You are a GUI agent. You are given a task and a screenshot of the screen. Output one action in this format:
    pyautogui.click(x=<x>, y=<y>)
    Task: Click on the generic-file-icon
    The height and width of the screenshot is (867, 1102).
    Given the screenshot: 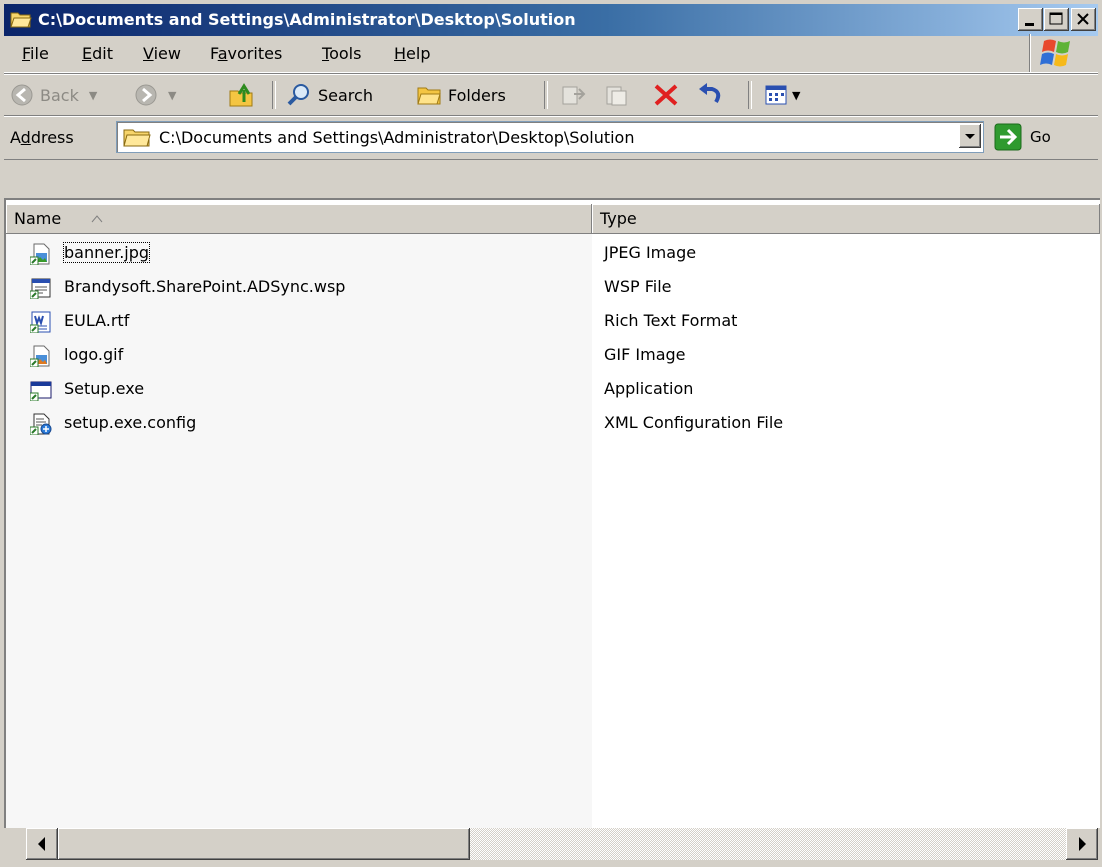 What is the action you would take?
    pyautogui.click(x=40, y=288)
    